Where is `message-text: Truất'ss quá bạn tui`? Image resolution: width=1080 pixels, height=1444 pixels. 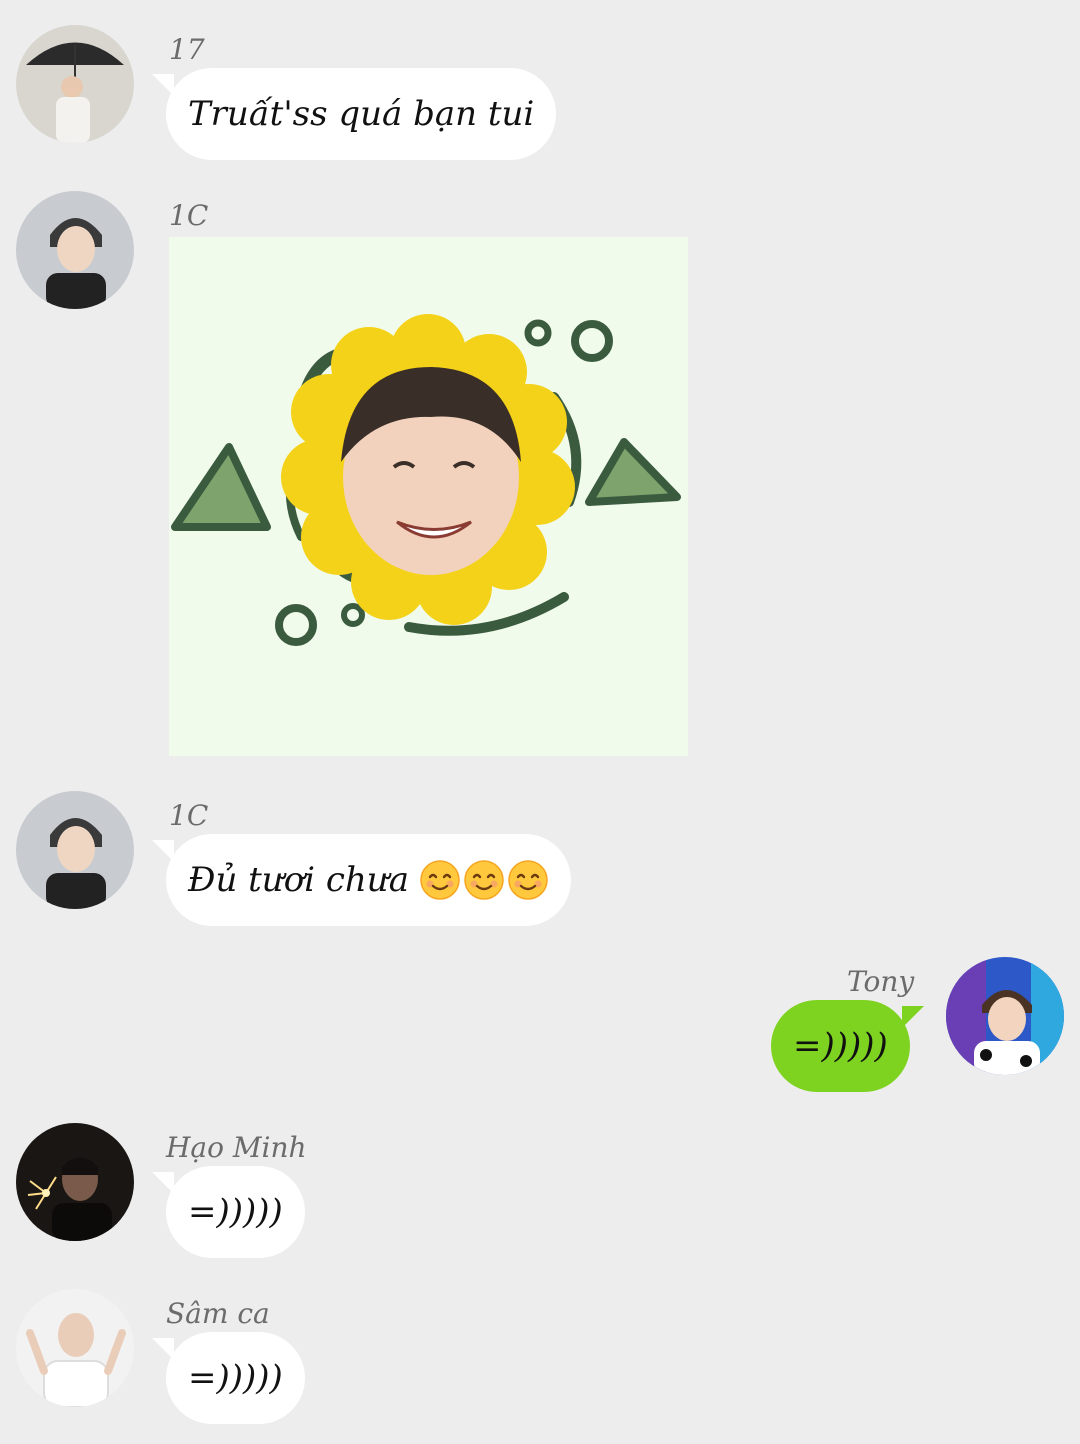 message-text: Truất'ss quá bạn tui is located at coordinates (361, 114).